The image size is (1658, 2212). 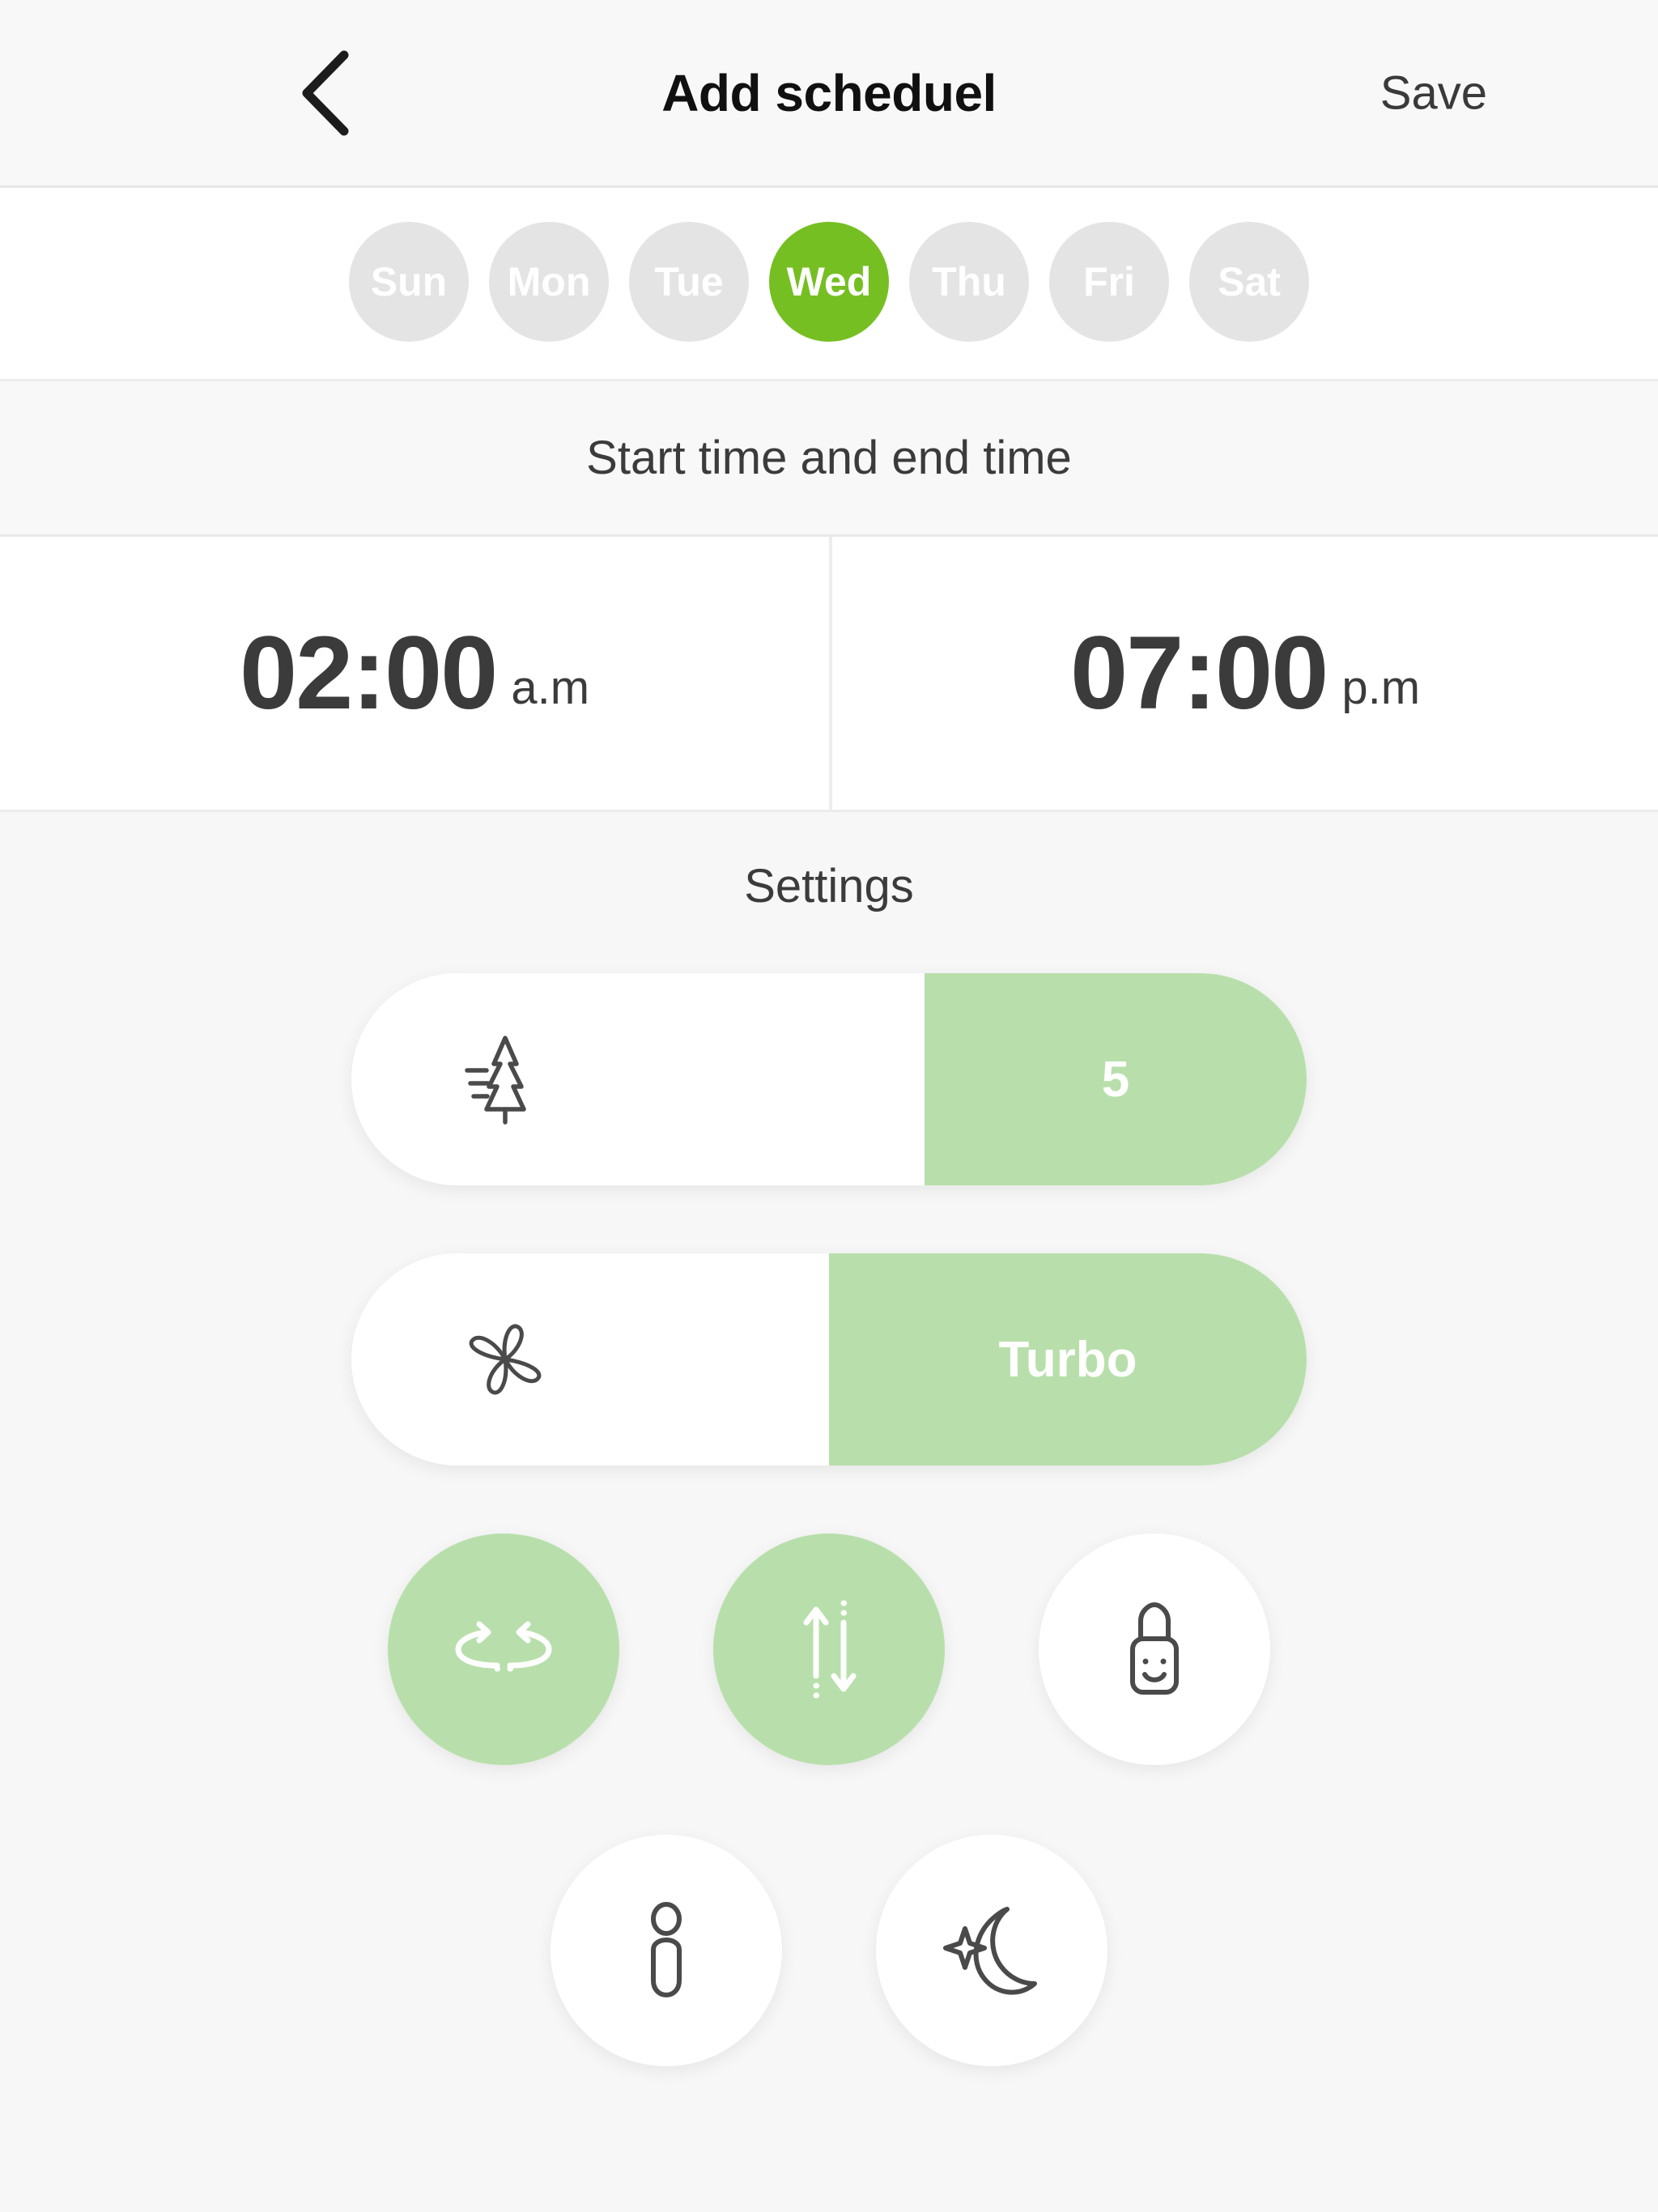 I want to click on end-time-meridiem: p.m, so click(x=1381, y=687).